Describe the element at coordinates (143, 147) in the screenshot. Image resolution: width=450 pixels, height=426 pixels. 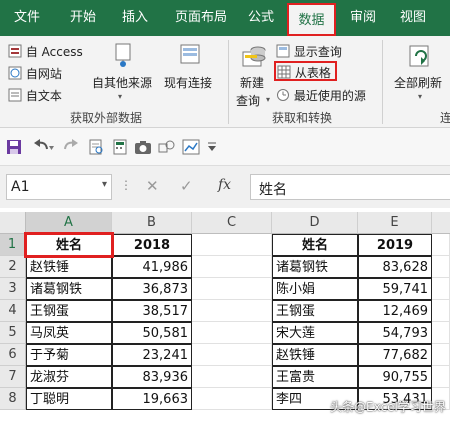
I see `camera-icon` at that location.